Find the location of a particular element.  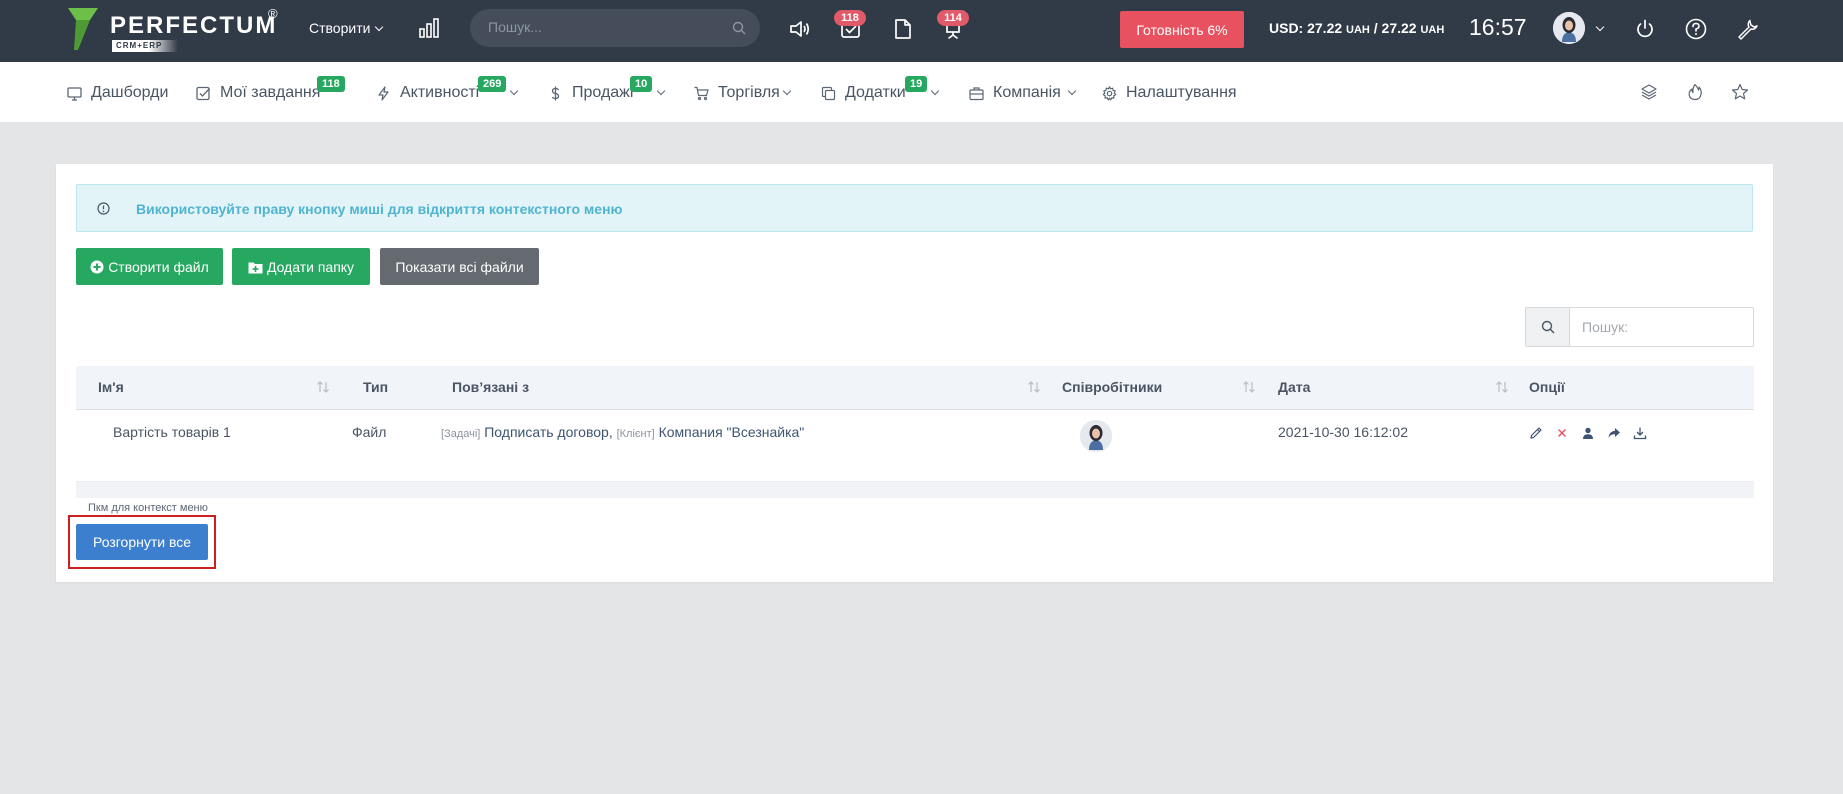

delete-icon is located at coordinates (1562, 433).